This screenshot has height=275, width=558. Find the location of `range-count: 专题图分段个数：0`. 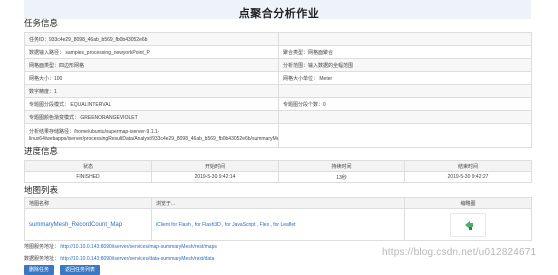

range-count: 专题图分段个数：0 is located at coordinates (405, 104).